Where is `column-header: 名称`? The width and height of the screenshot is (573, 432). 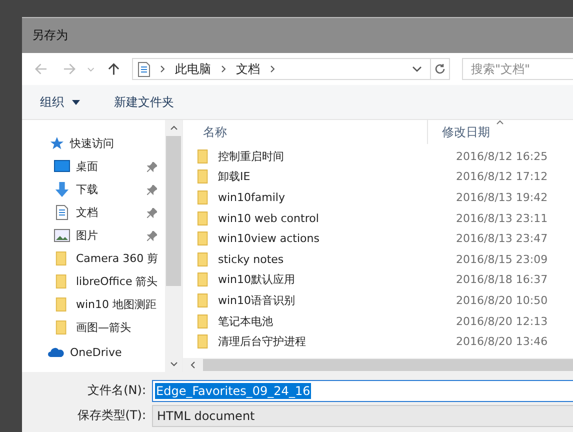 column-header: 名称 is located at coordinates (305, 132).